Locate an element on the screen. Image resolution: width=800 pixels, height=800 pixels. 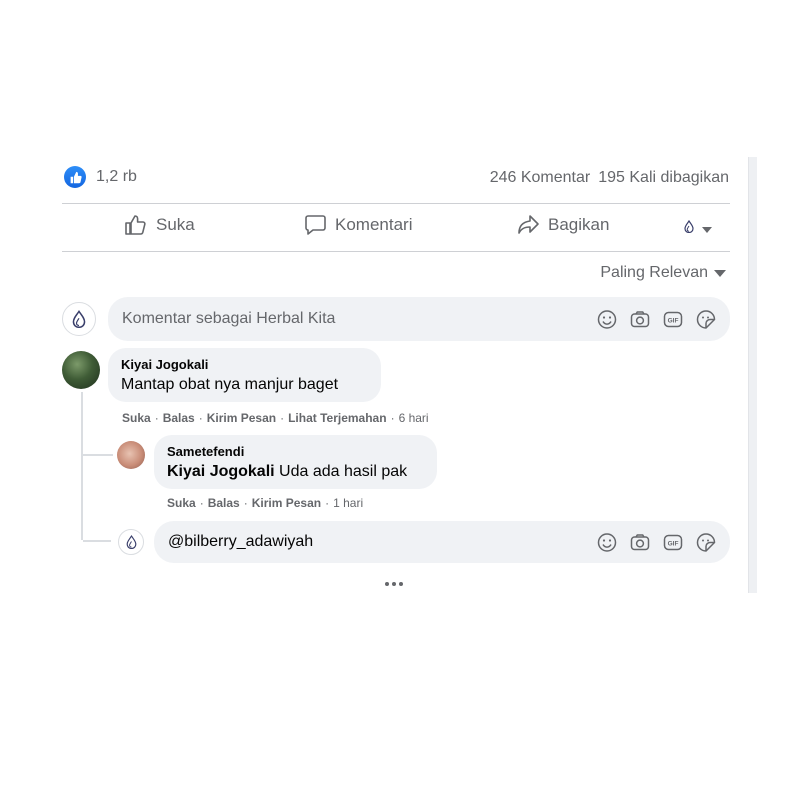
thumbs-up-icon is located at coordinates (75, 177).